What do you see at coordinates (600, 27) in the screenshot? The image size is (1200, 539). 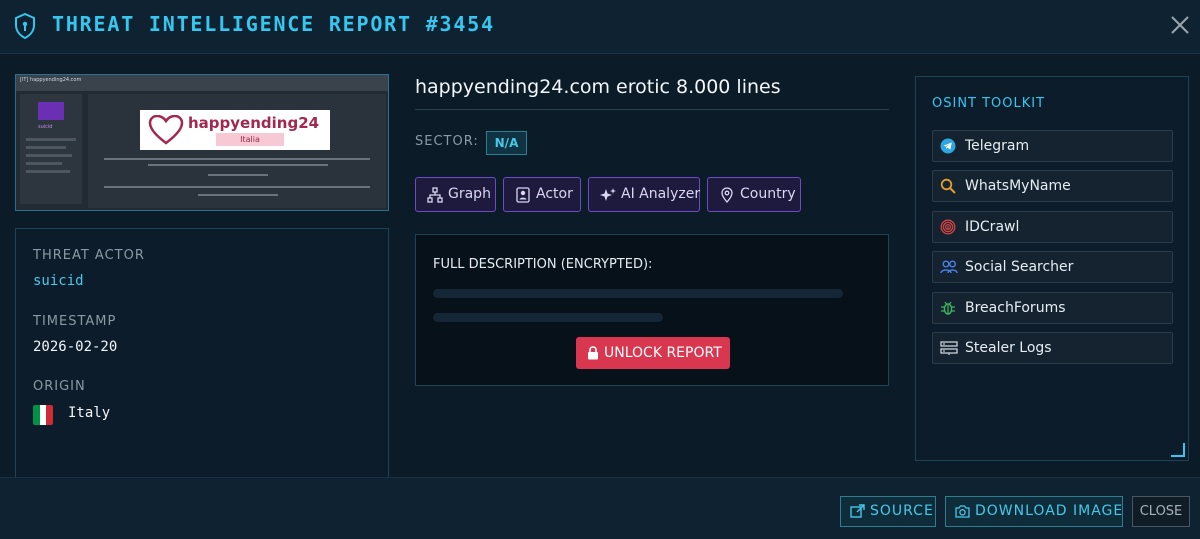 I see `modal-header: THREAT INTELLIGENCE REPORT #3454` at bounding box center [600, 27].